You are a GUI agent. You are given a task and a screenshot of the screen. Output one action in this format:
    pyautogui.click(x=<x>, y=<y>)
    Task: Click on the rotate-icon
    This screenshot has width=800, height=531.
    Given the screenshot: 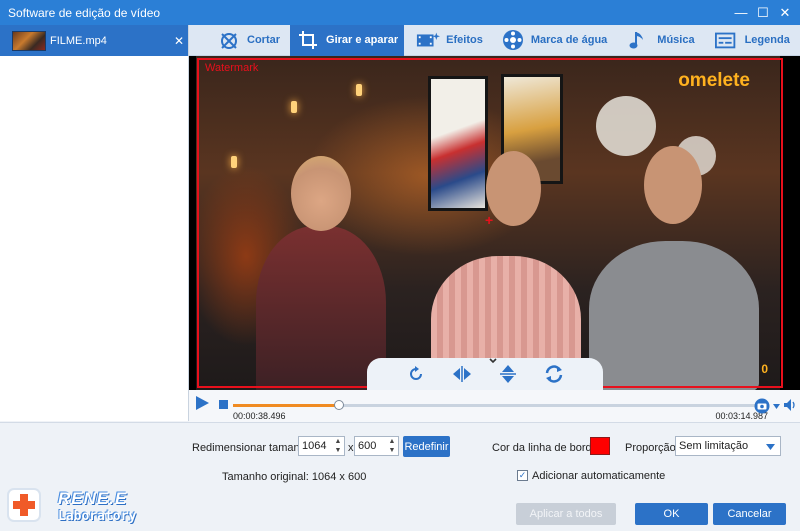 What is the action you would take?
    pyautogui.click(x=416, y=373)
    